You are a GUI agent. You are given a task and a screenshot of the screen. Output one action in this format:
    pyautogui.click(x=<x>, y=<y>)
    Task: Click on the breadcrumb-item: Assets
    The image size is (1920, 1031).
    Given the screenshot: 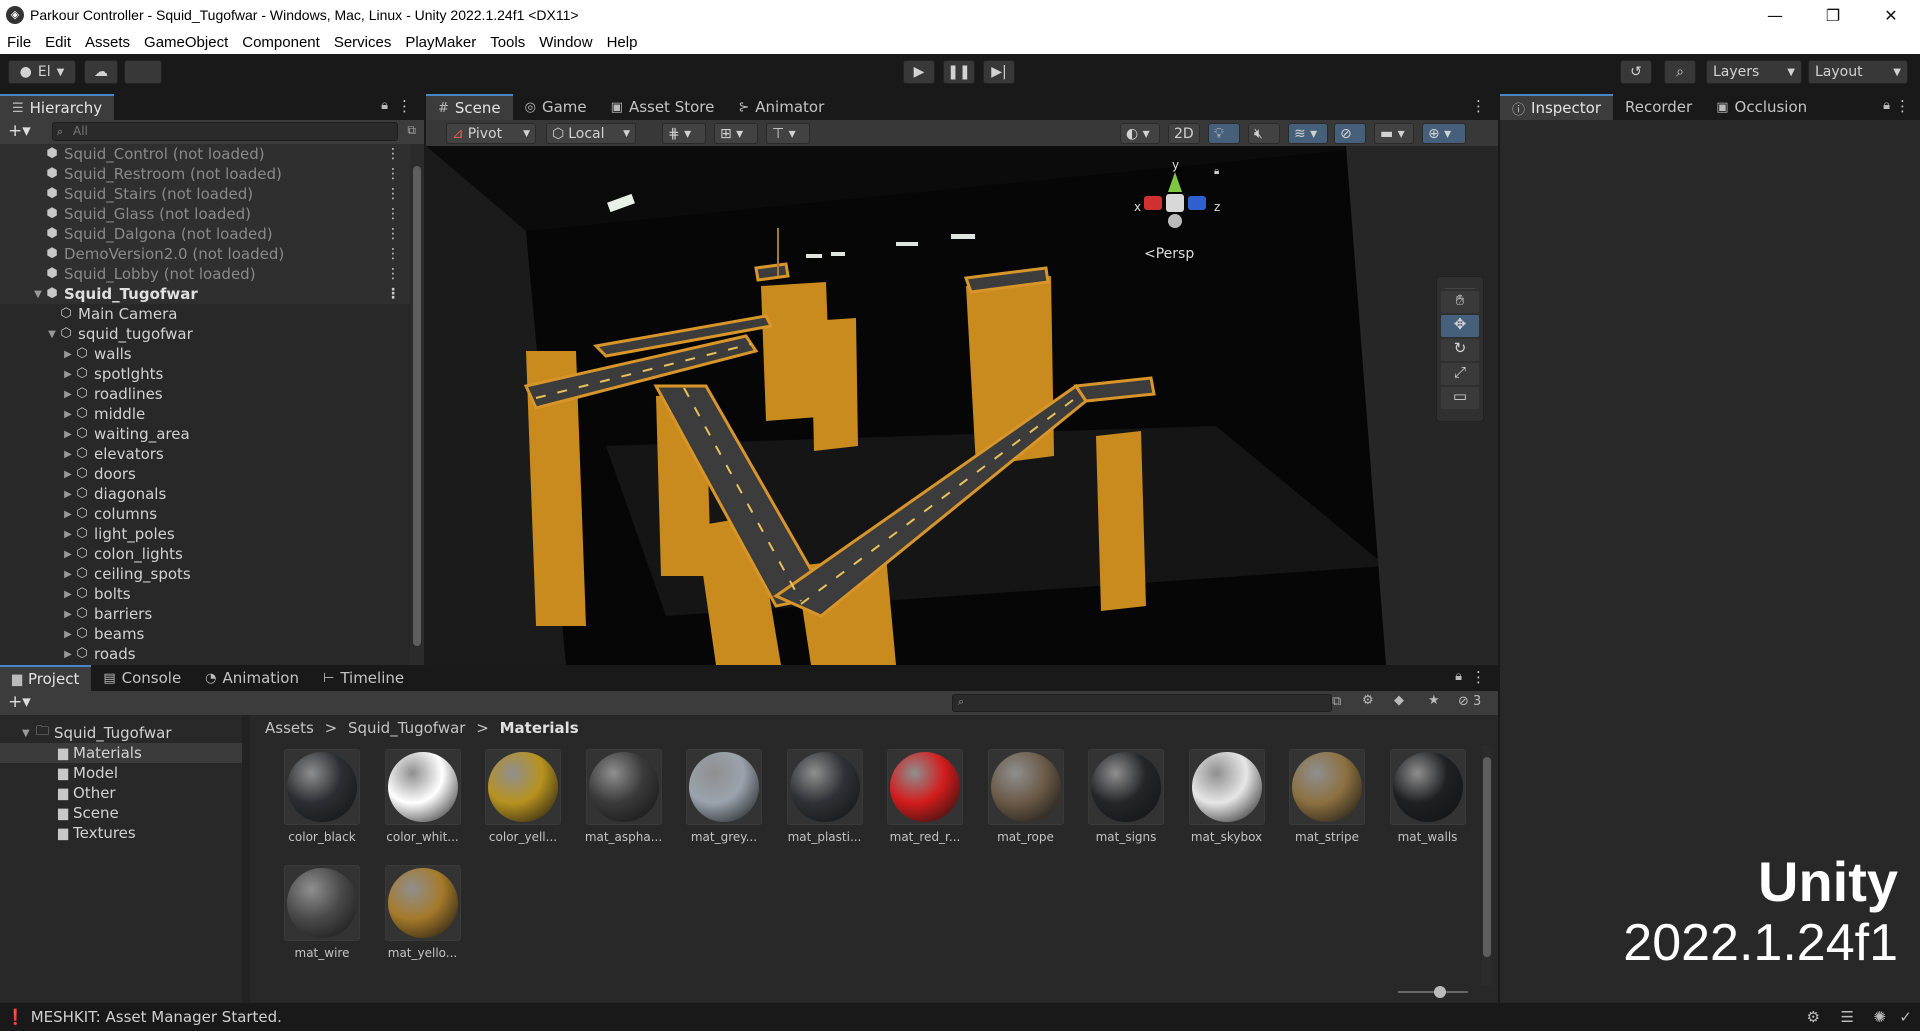 What is the action you would take?
    pyautogui.click(x=289, y=728)
    